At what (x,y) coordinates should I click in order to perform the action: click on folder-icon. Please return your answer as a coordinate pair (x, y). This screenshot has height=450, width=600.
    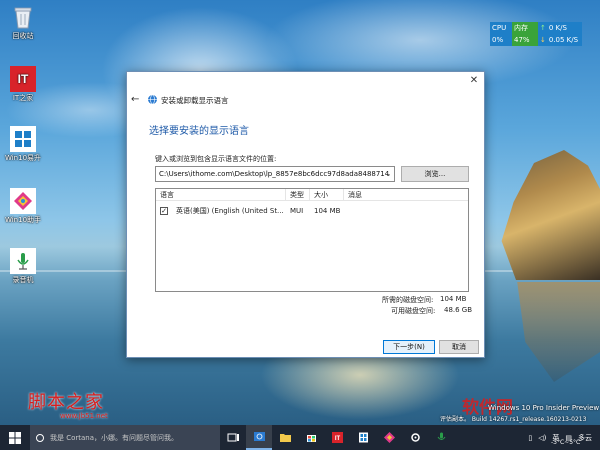
    Looking at the image, I should click on (285, 438).